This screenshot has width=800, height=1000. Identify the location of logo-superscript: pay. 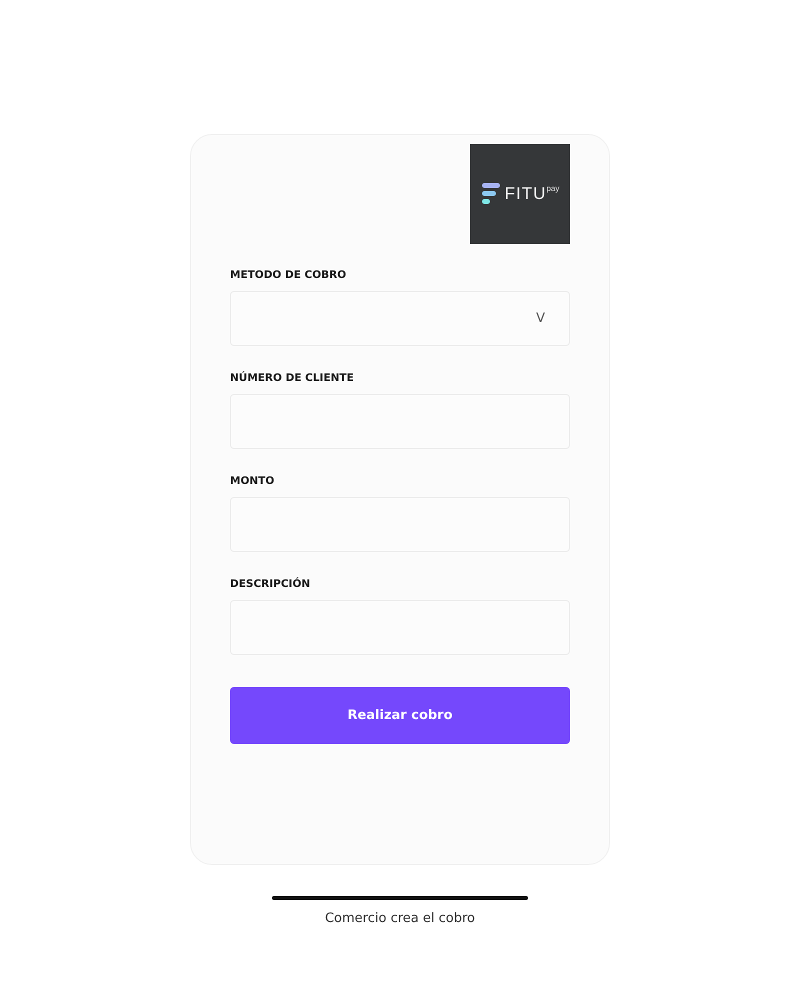
(553, 188).